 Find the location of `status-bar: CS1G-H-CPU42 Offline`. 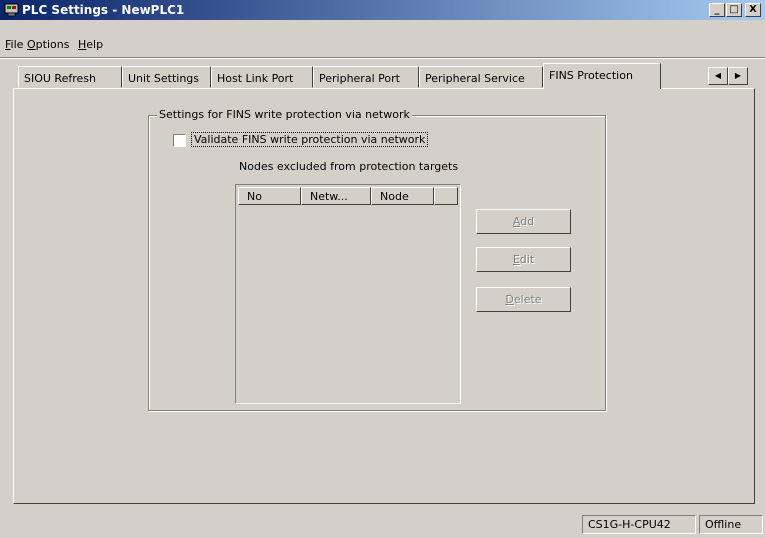

status-bar: CS1G-H-CPU42 Offline is located at coordinates (382, 525).